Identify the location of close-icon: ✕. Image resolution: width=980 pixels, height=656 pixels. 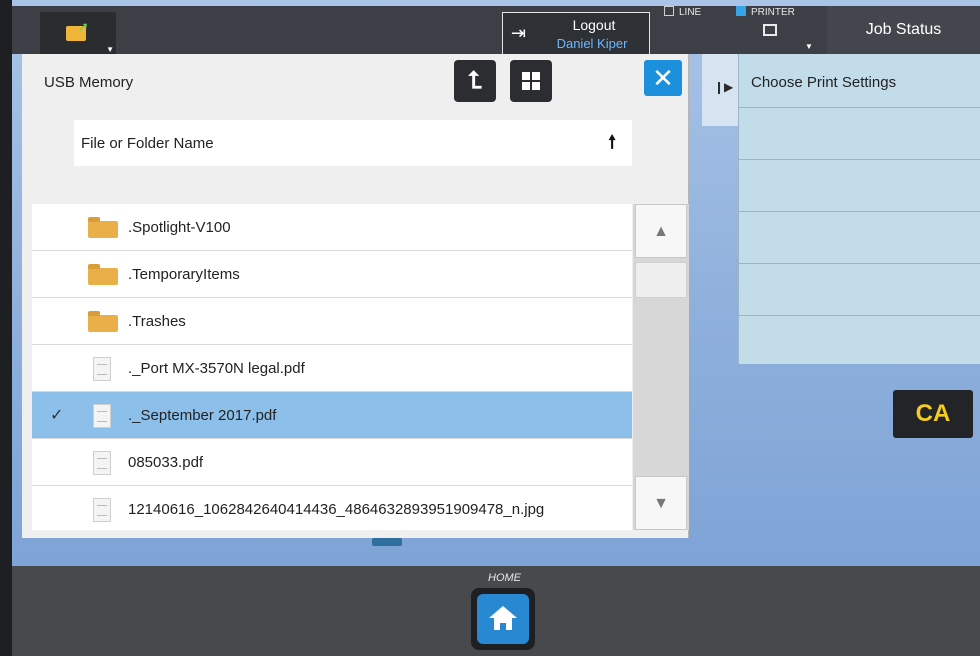
(663, 78).